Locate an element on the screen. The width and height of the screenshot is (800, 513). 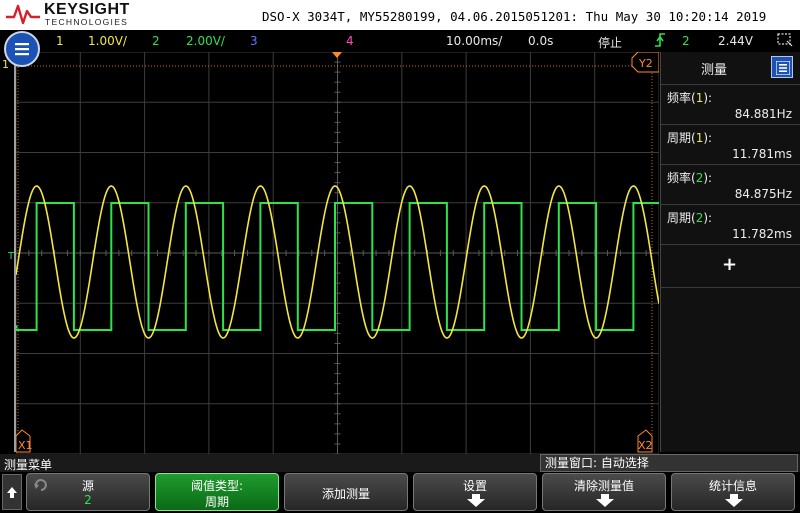
list-icon is located at coordinates (783, 68).